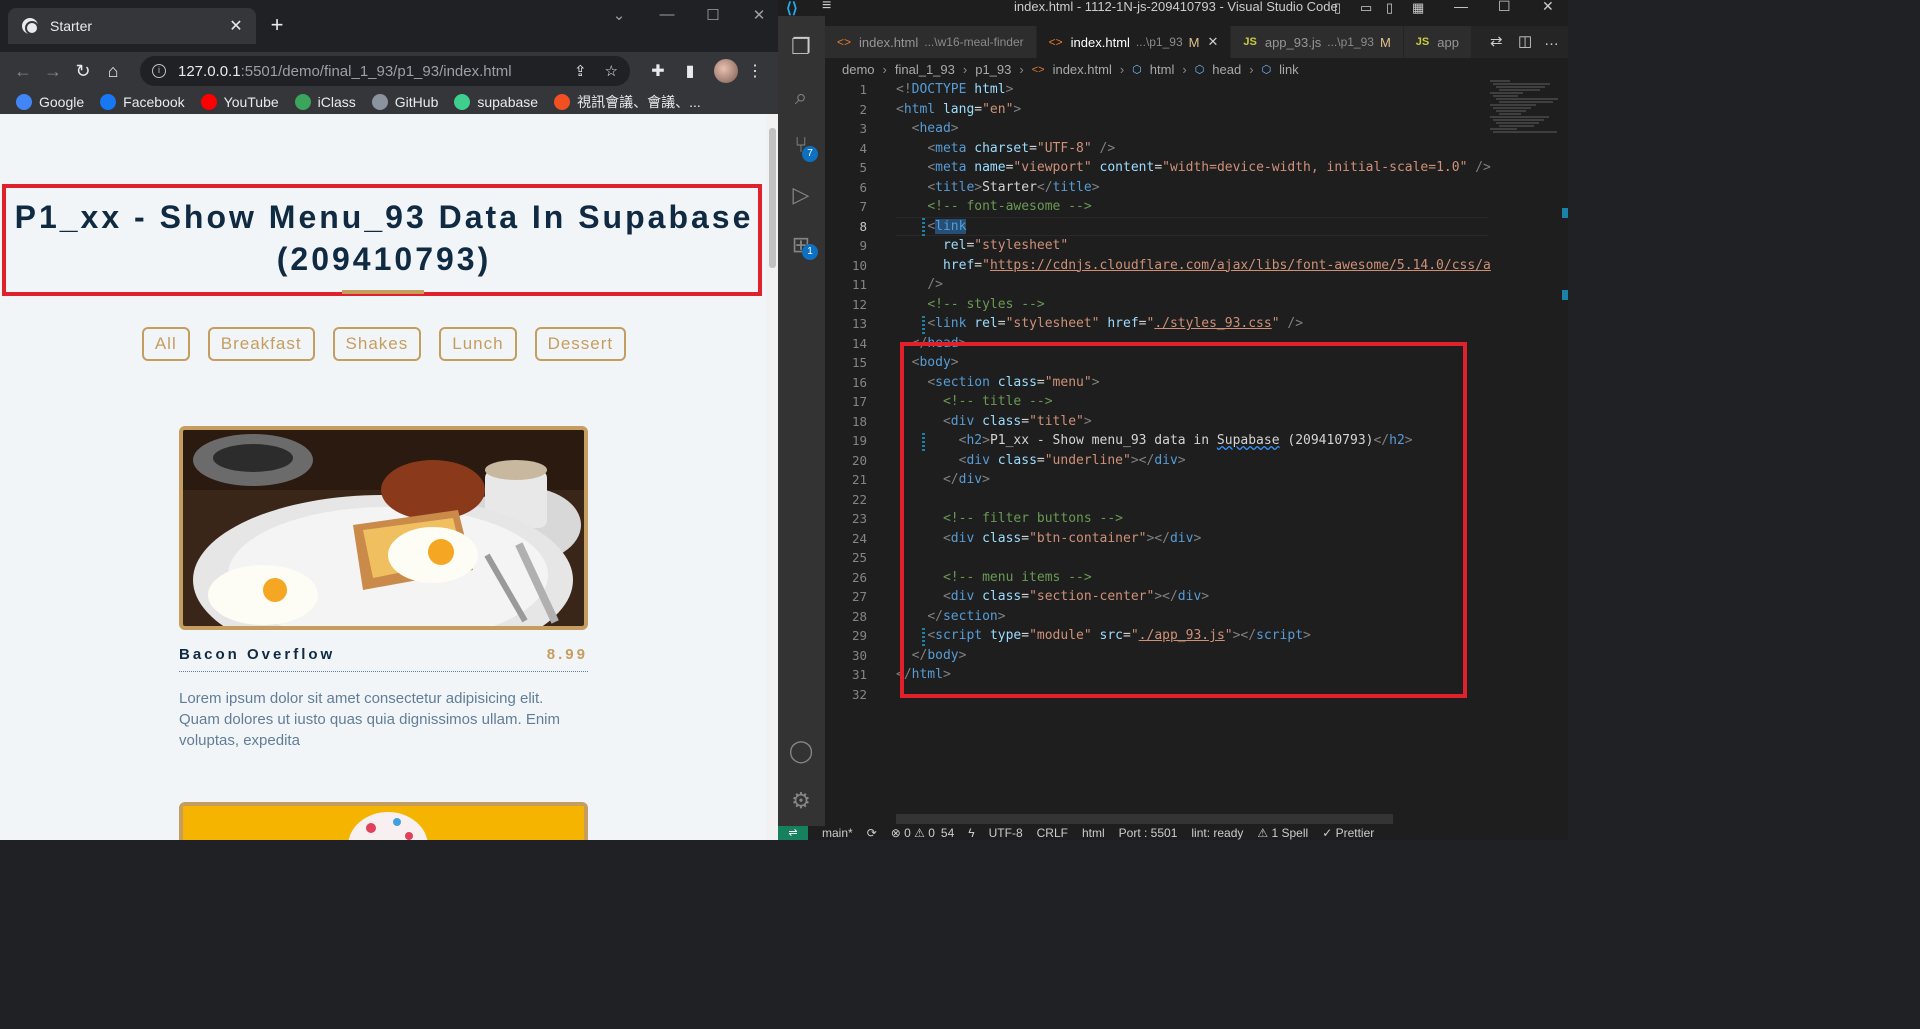 The height and width of the screenshot is (1029, 1920). What do you see at coordinates (947, 833) in the screenshot?
I see `ports-count: 54` at bounding box center [947, 833].